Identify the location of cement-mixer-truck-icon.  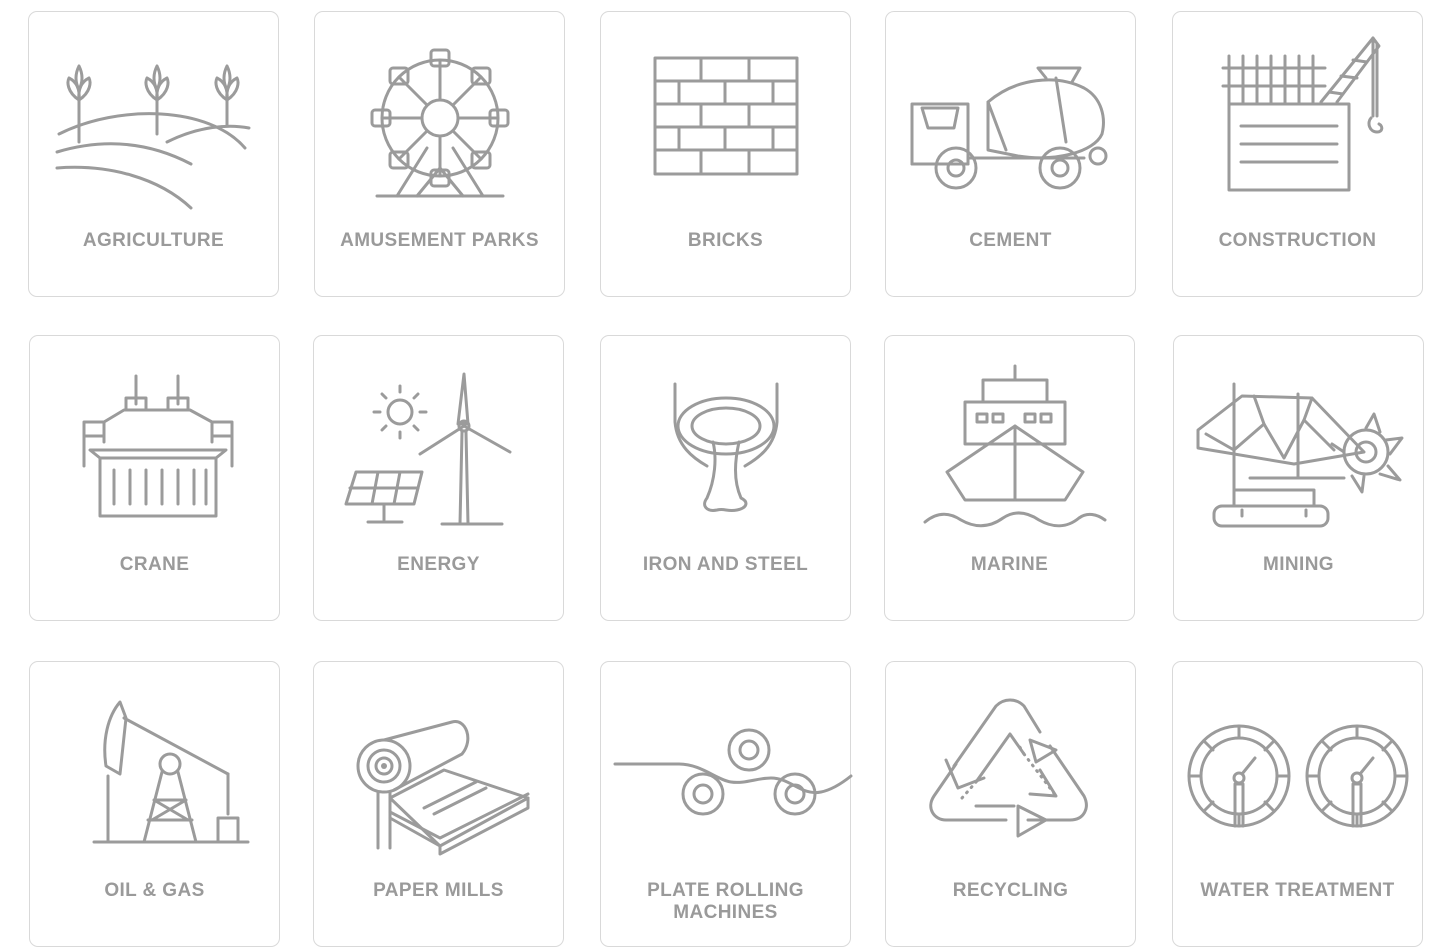
(1011, 123).